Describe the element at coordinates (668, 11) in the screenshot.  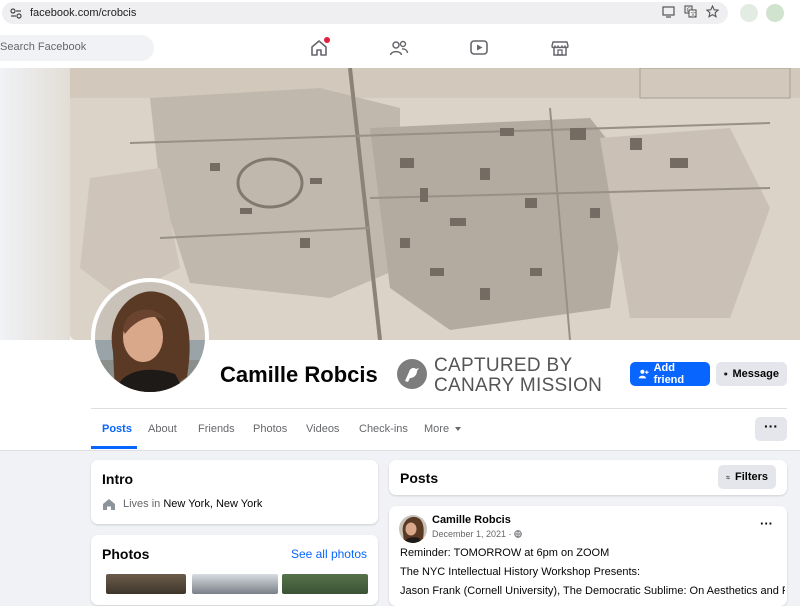
I see `install-app-icon` at that location.